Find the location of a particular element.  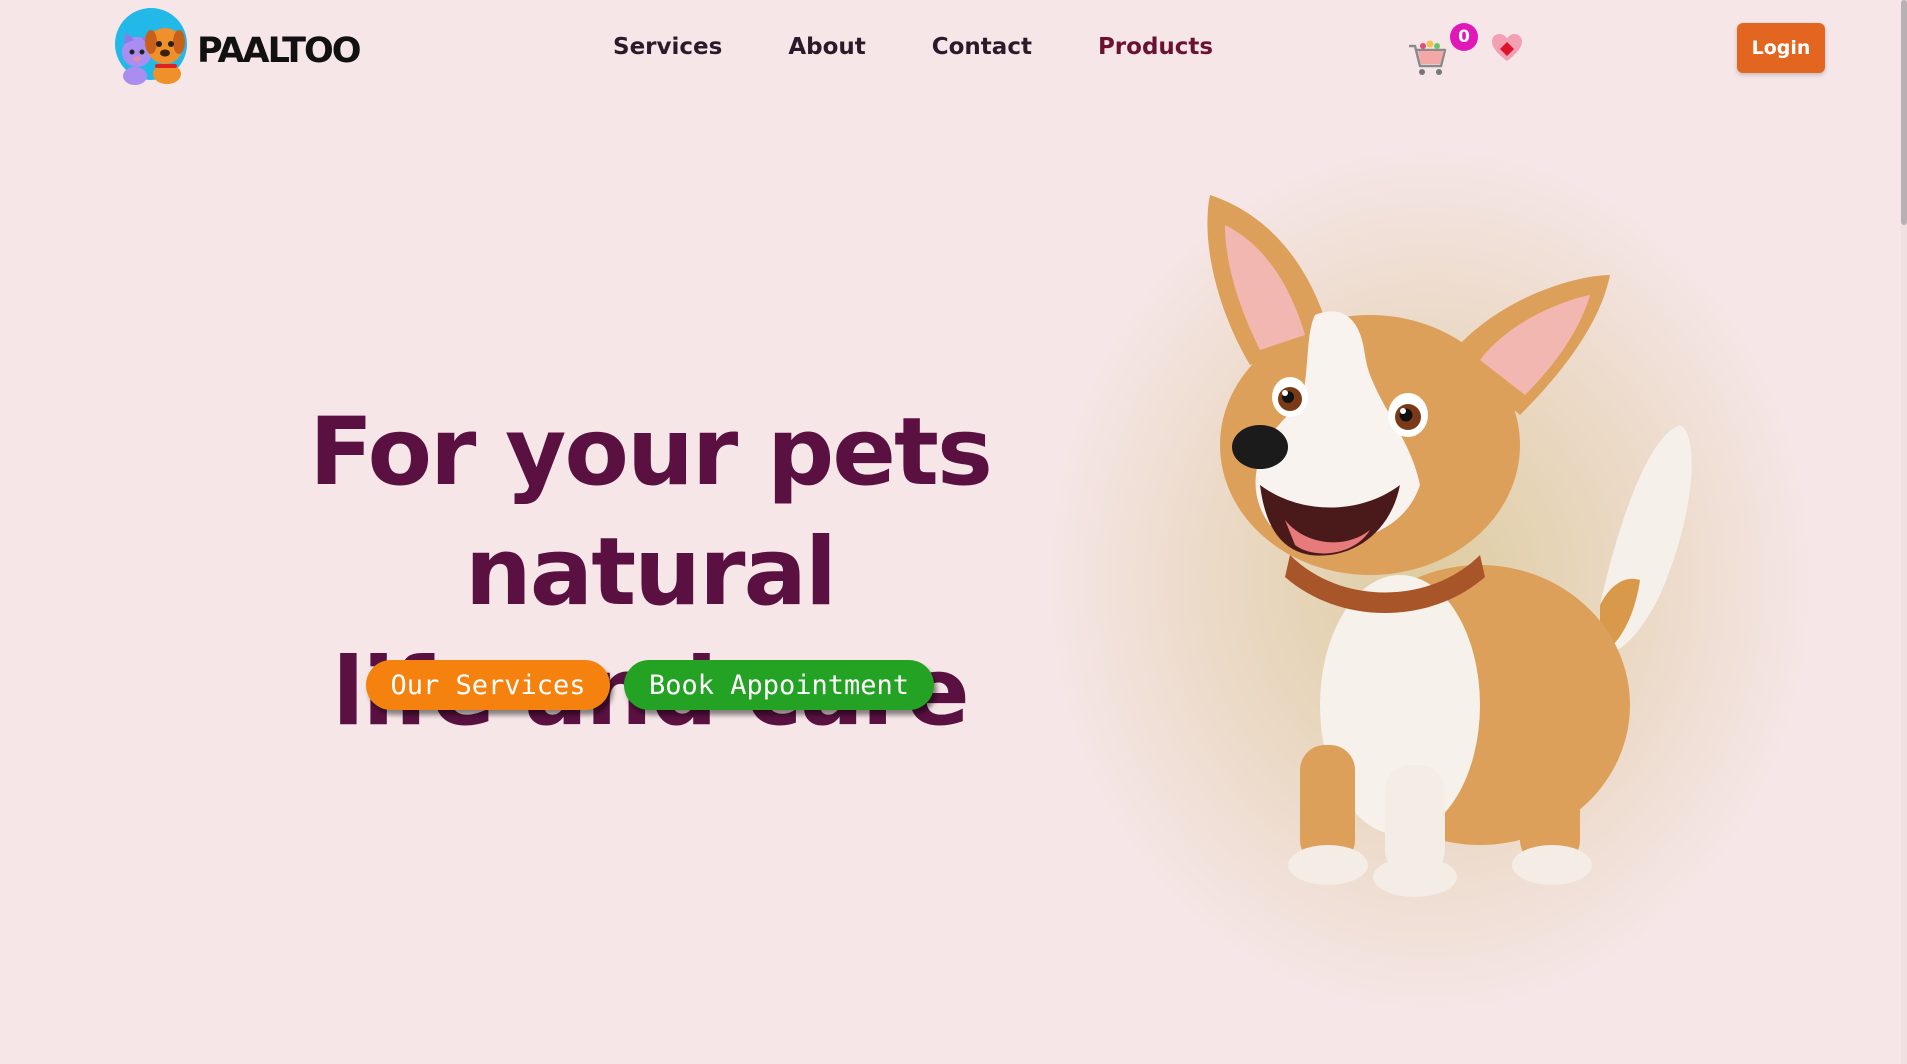

shopping-cart-icon is located at coordinates (1428, 57).